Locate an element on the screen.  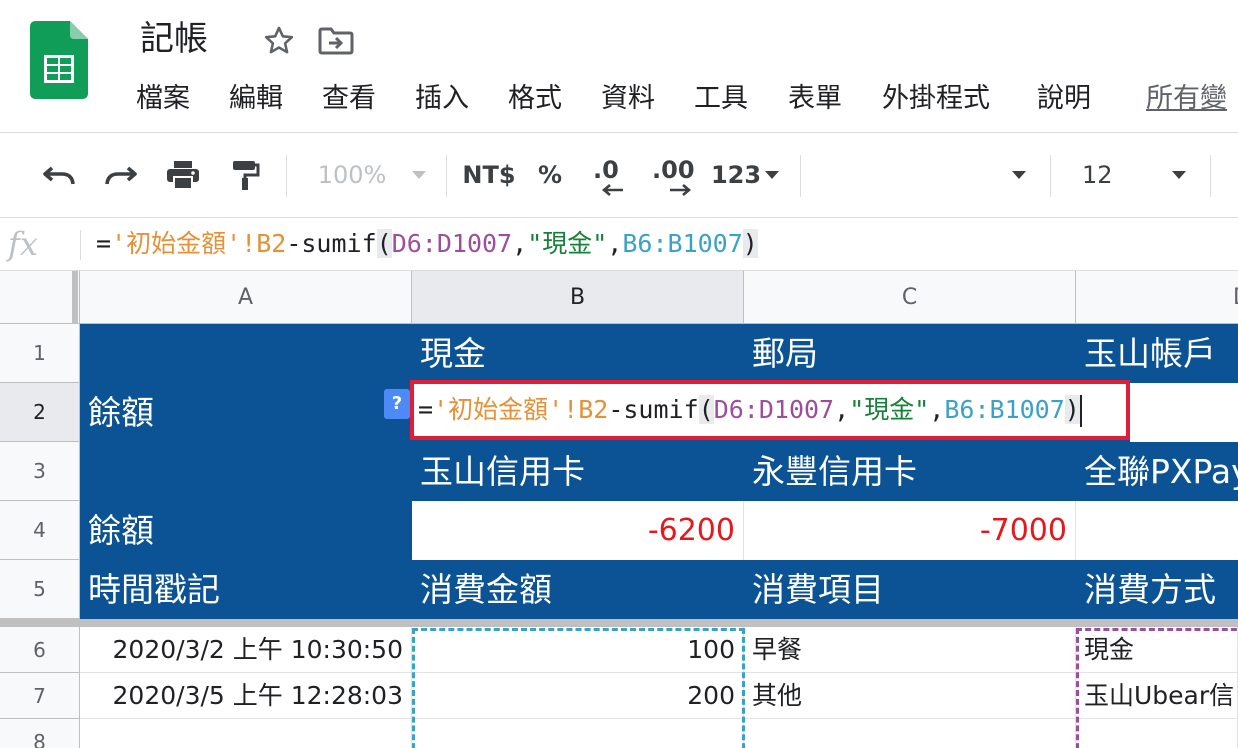
row-header-8: 8 is located at coordinates (40, 733).